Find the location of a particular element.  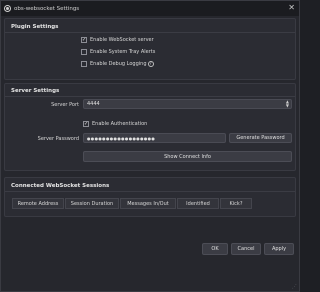

enable-websocket-server-checkbox: ✓ Enable WebSocket server is located at coordinates (117, 40).